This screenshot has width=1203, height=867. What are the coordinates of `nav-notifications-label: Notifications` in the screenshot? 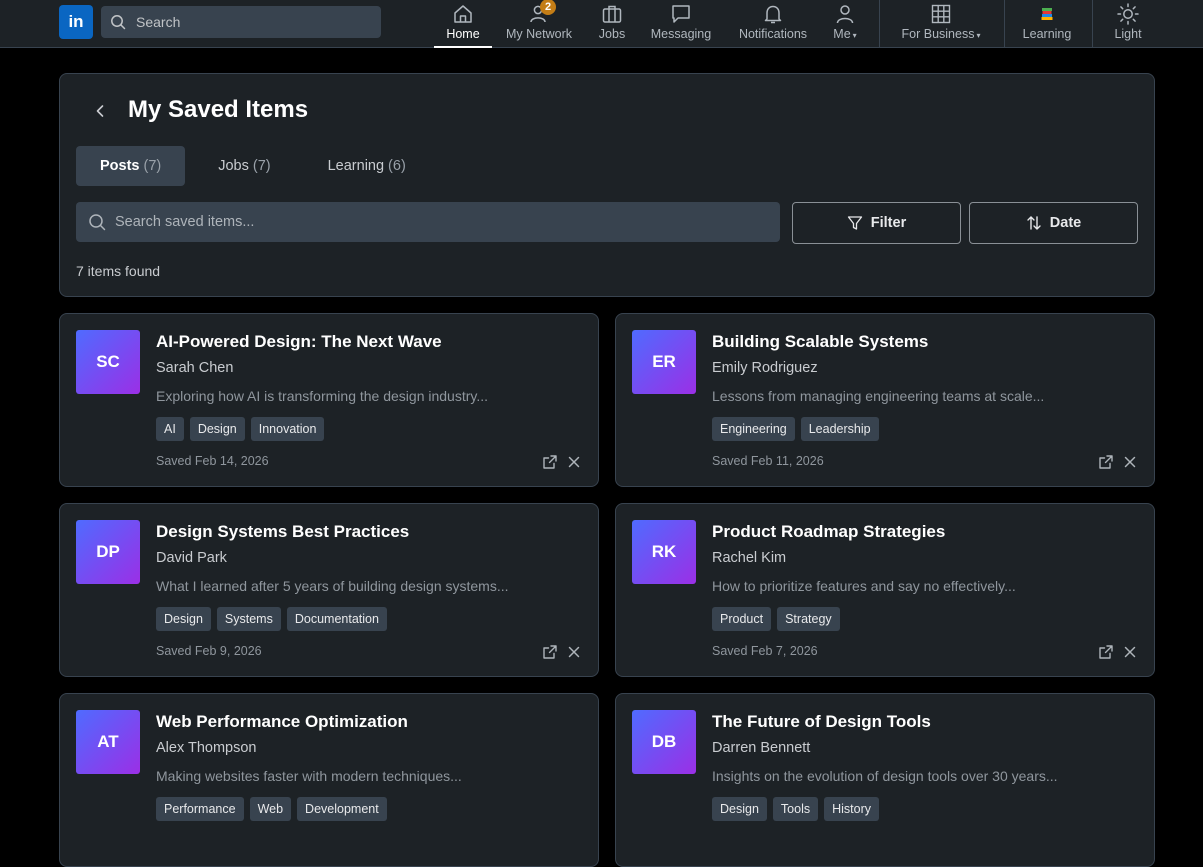 It's located at (773, 34).